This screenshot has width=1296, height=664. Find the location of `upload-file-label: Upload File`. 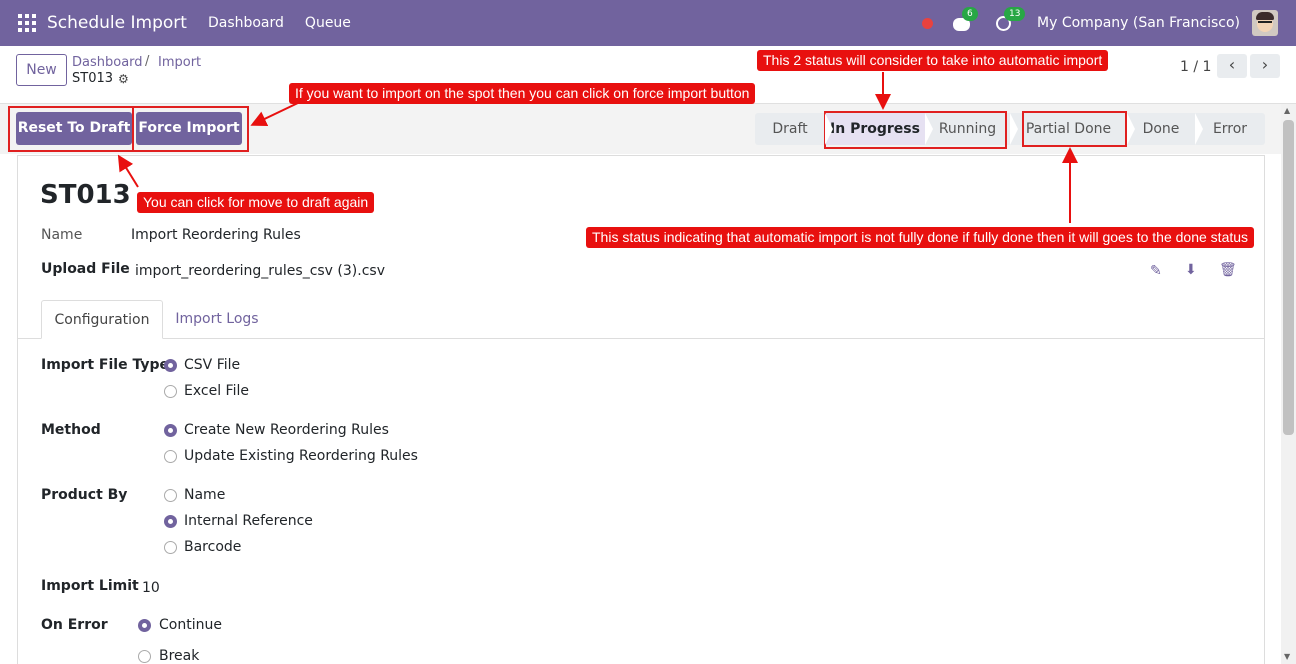

upload-file-label: Upload File is located at coordinates (85, 269).